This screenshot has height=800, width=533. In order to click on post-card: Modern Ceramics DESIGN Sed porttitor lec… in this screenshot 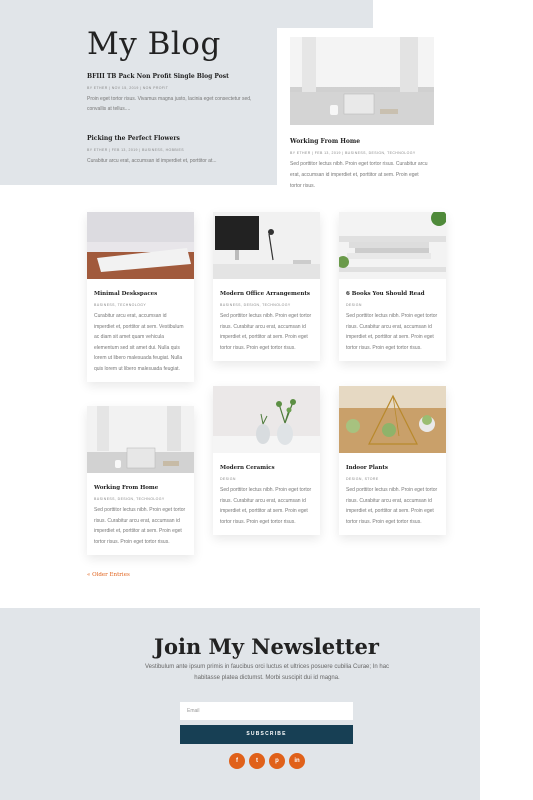, I will do `click(266, 460)`.